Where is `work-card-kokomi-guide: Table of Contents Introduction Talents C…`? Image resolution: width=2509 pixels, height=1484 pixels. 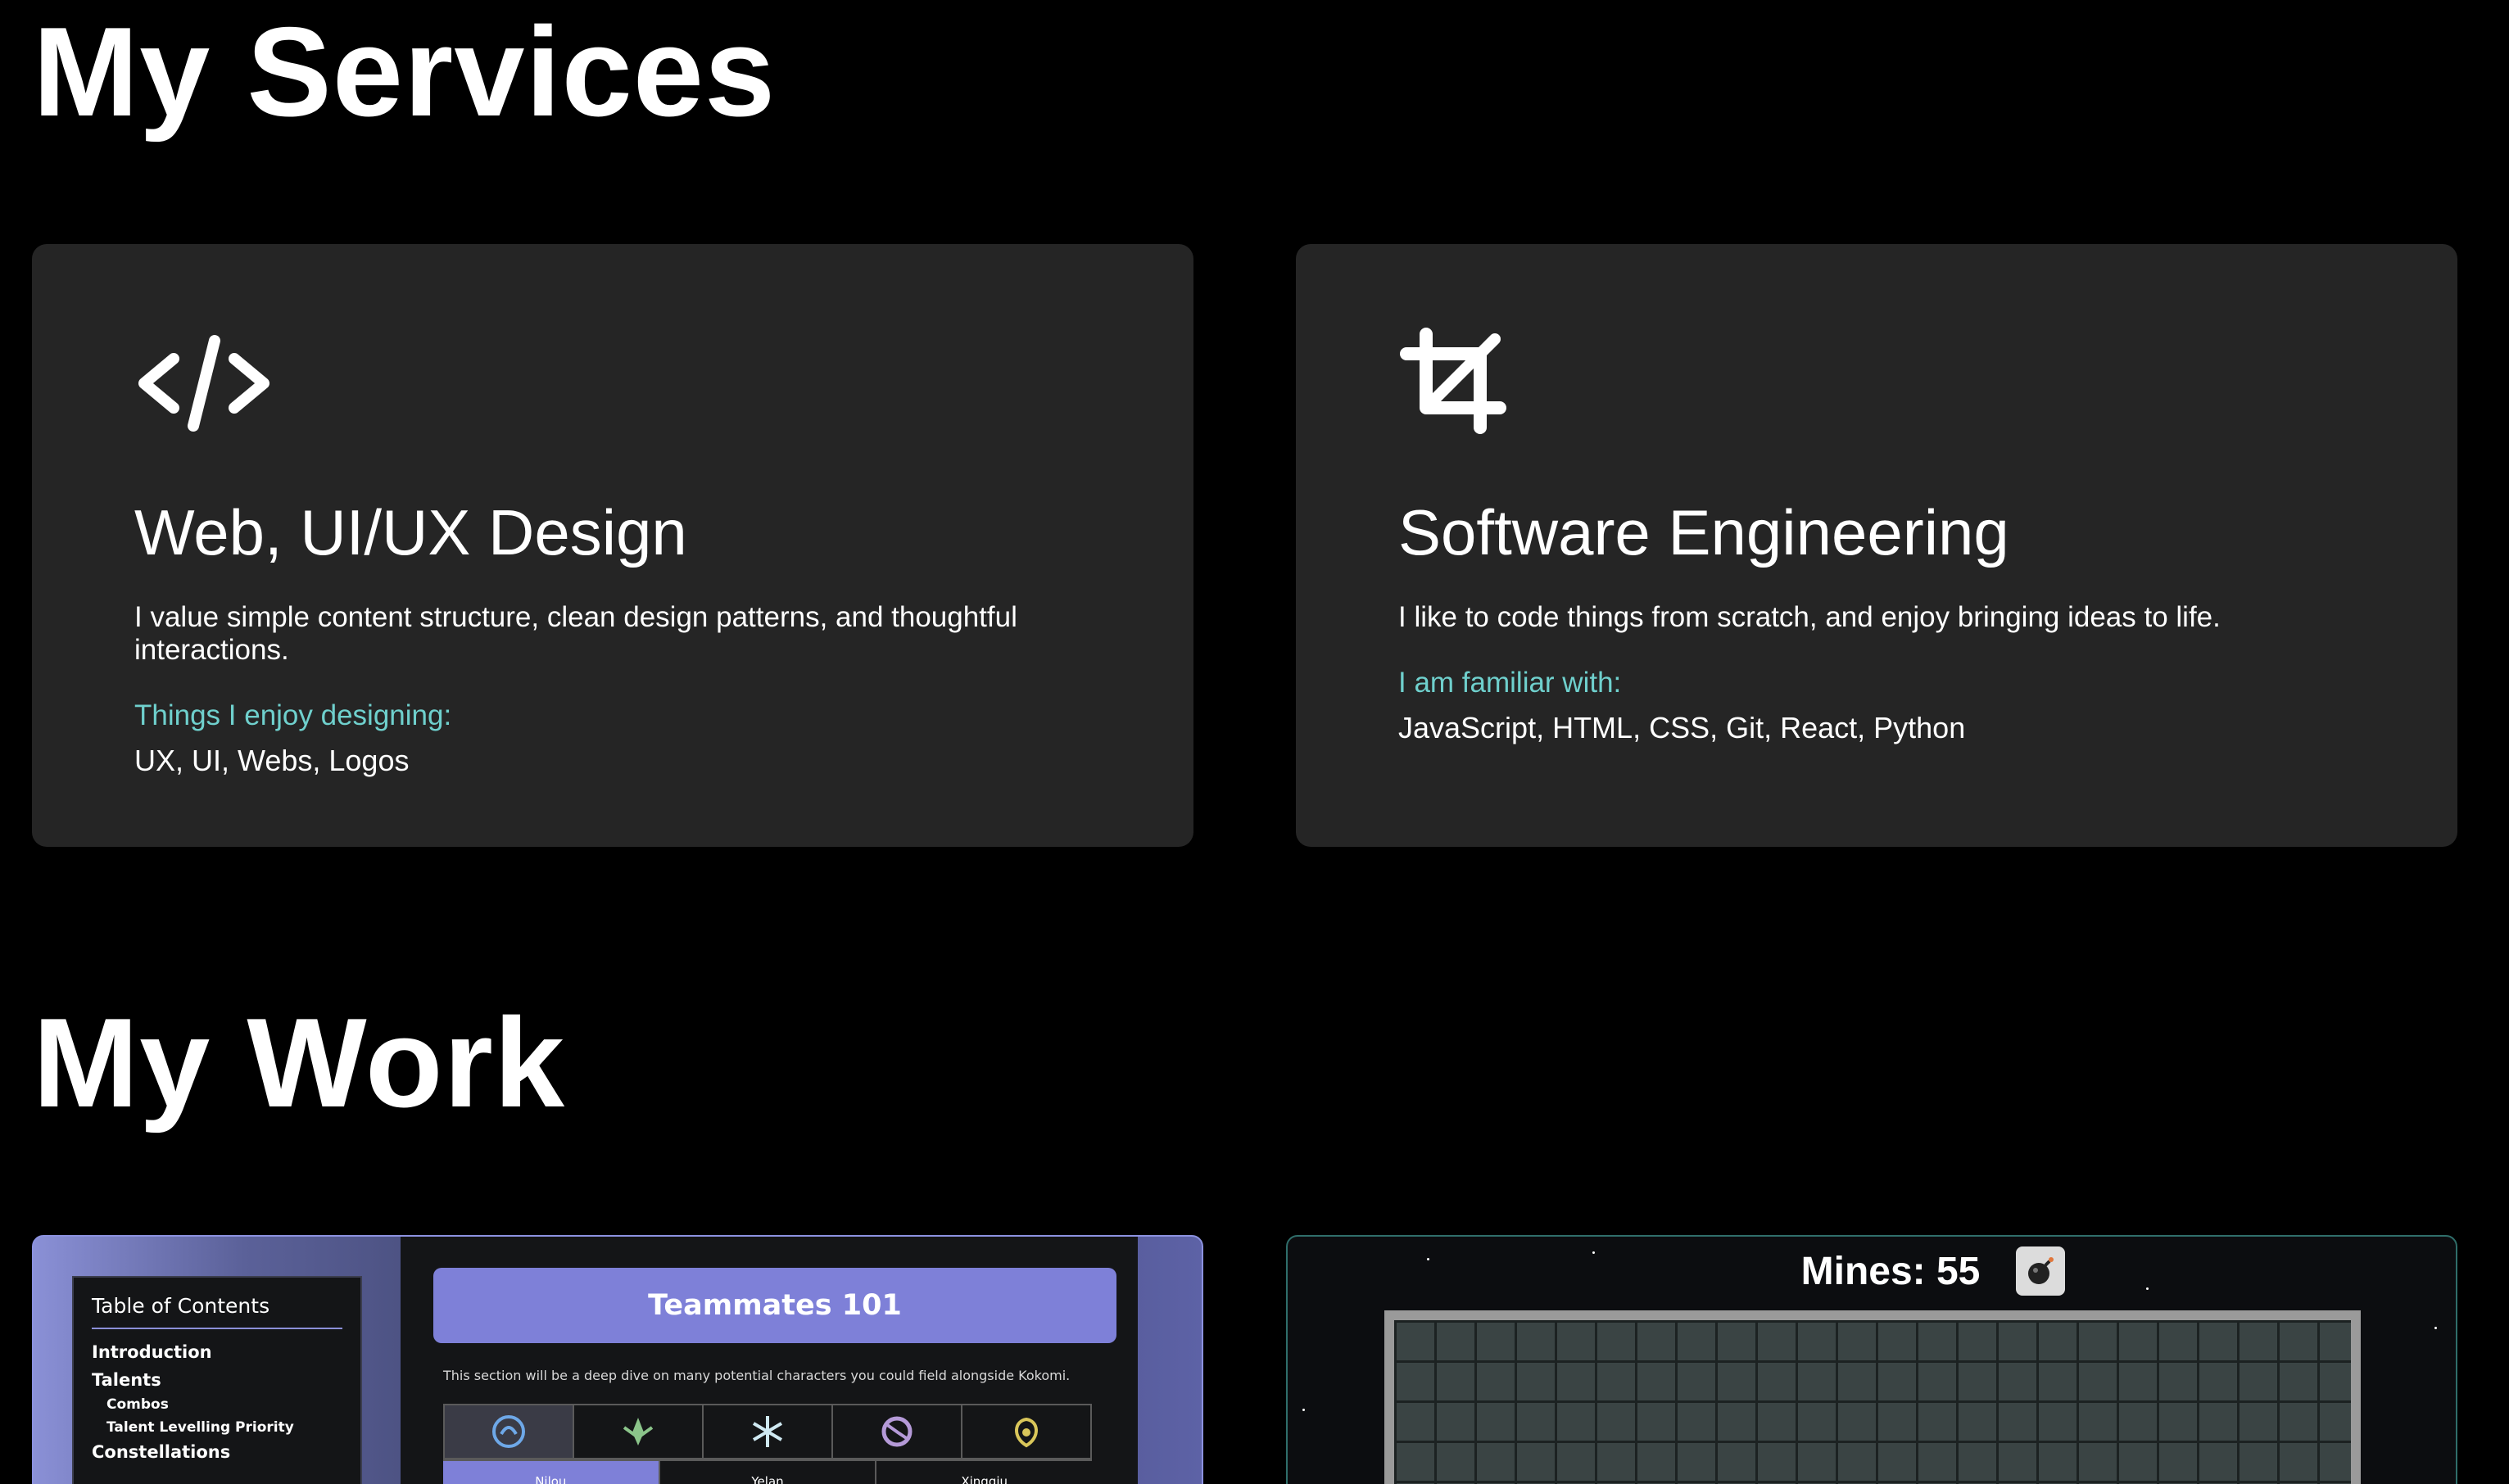 work-card-kokomi-guide: Table of Contents Introduction Talents C… is located at coordinates (618, 1359).